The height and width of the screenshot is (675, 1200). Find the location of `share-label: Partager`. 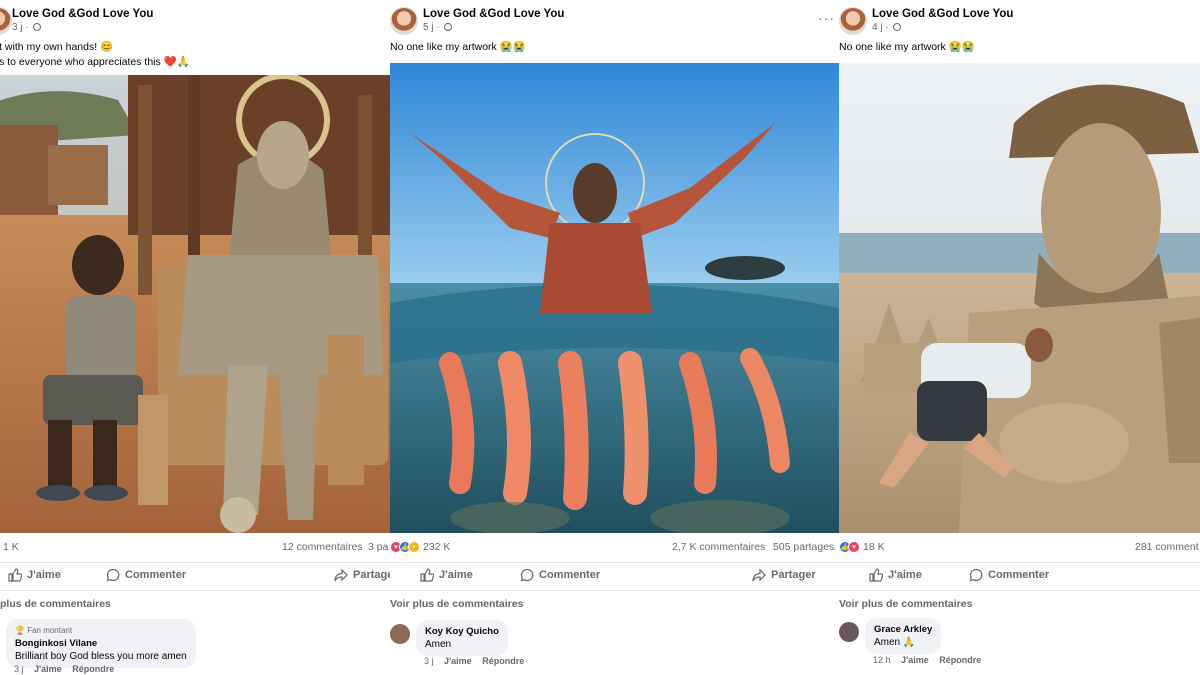

share-label: Partager is located at coordinates (793, 575).